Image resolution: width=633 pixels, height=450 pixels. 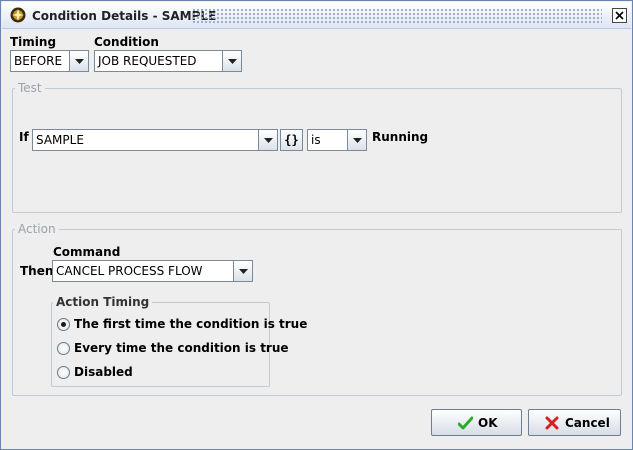 I want to click on condition-label: Condition, so click(x=126, y=42).